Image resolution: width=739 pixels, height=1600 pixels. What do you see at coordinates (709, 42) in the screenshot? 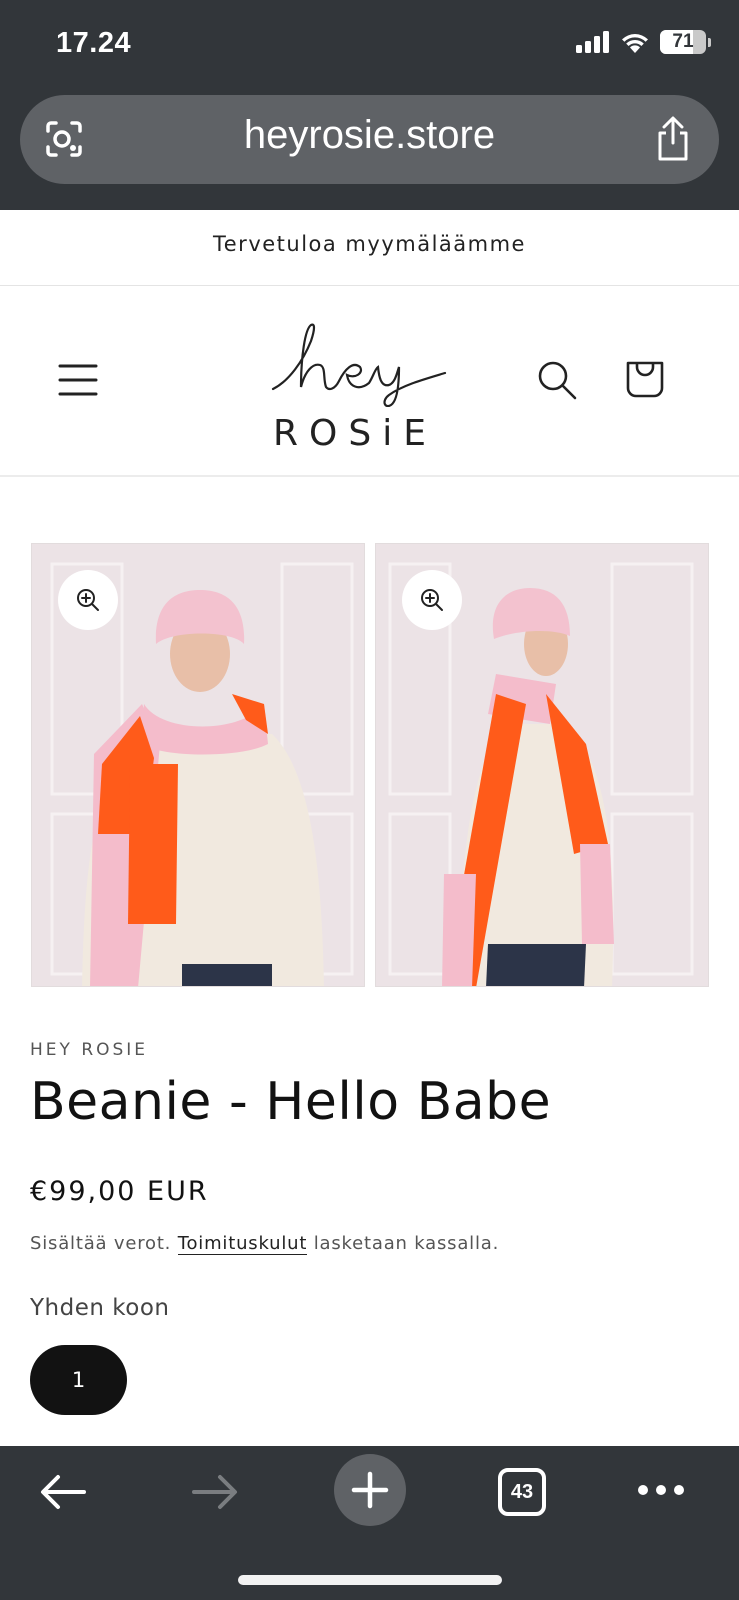
I see `battery-nub` at bounding box center [709, 42].